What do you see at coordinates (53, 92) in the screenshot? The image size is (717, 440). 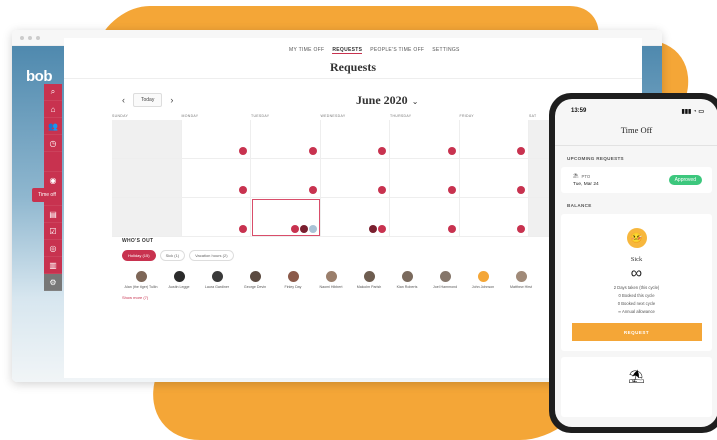 I see `search-icon: ⌕` at bounding box center [53, 92].